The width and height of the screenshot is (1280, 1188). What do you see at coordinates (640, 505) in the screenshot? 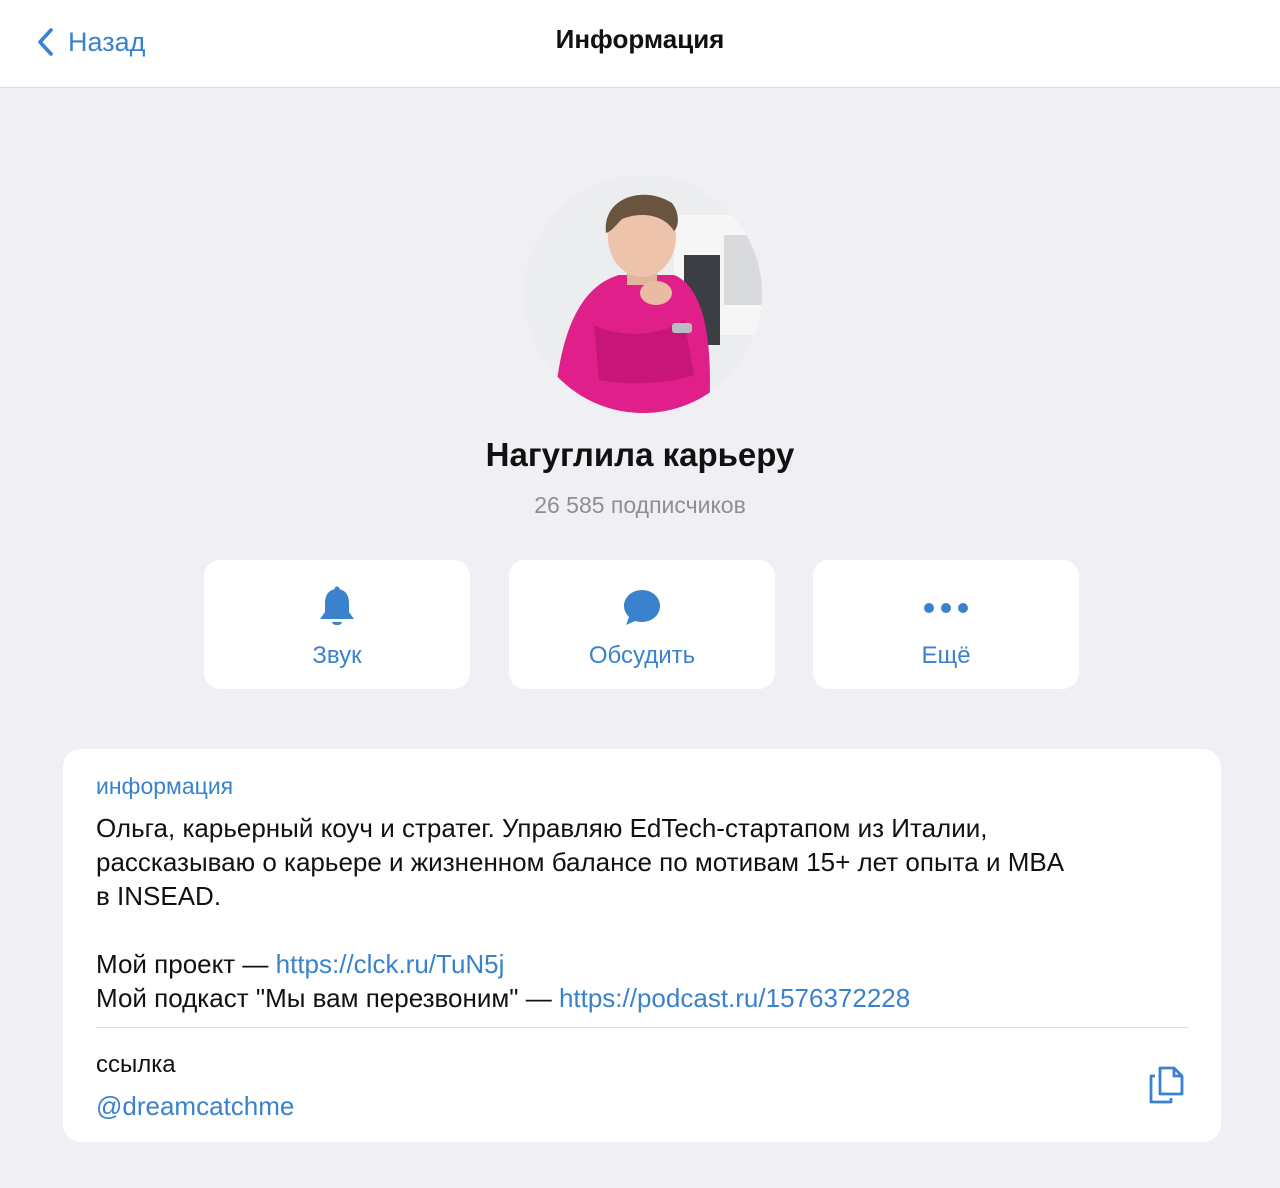
I see `subscriber-count: 26 585 подписчиков` at bounding box center [640, 505].